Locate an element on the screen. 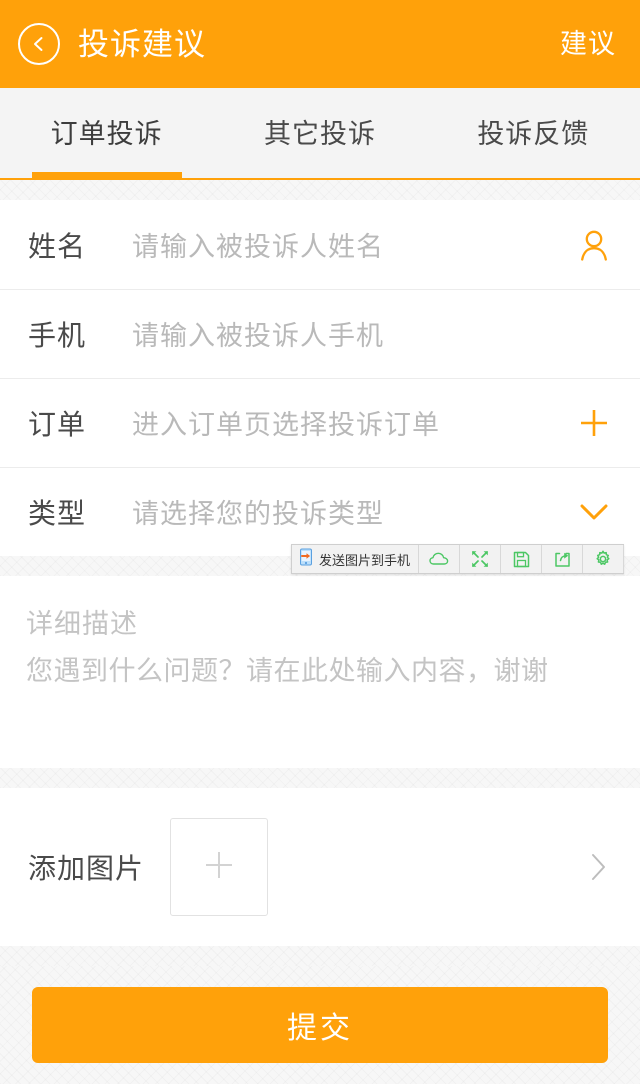 Image resolution: width=640 pixels, height=1084 pixels. tab-label: 订单投诉 is located at coordinates (106, 133).